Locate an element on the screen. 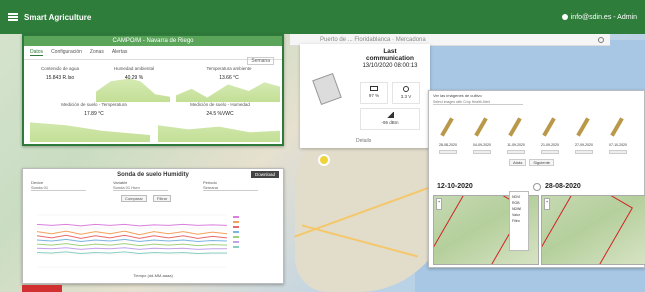 The image size is (645, 292). user-menu: info@sdin.es - Admin is located at coordinates (599, 17).